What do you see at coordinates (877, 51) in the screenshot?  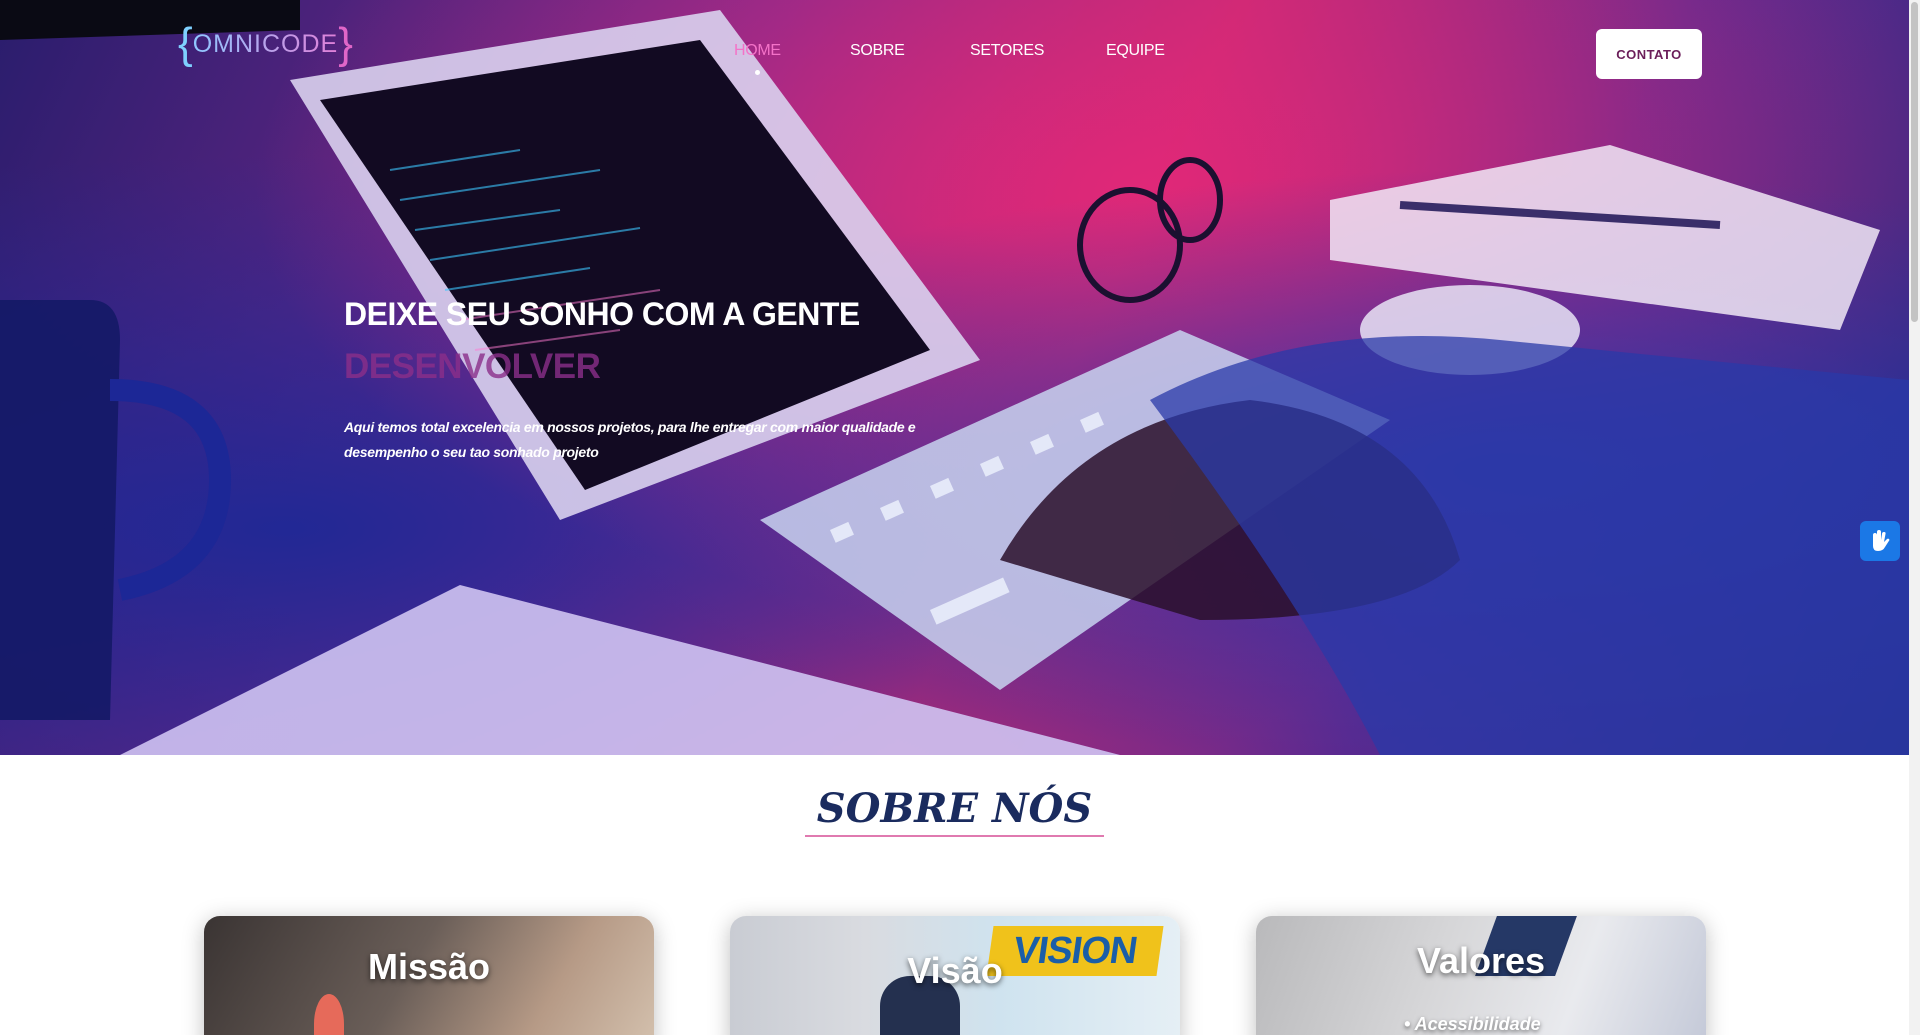 I see `nav-item-sobre: SOBRE` at bounding box center [877, 51].